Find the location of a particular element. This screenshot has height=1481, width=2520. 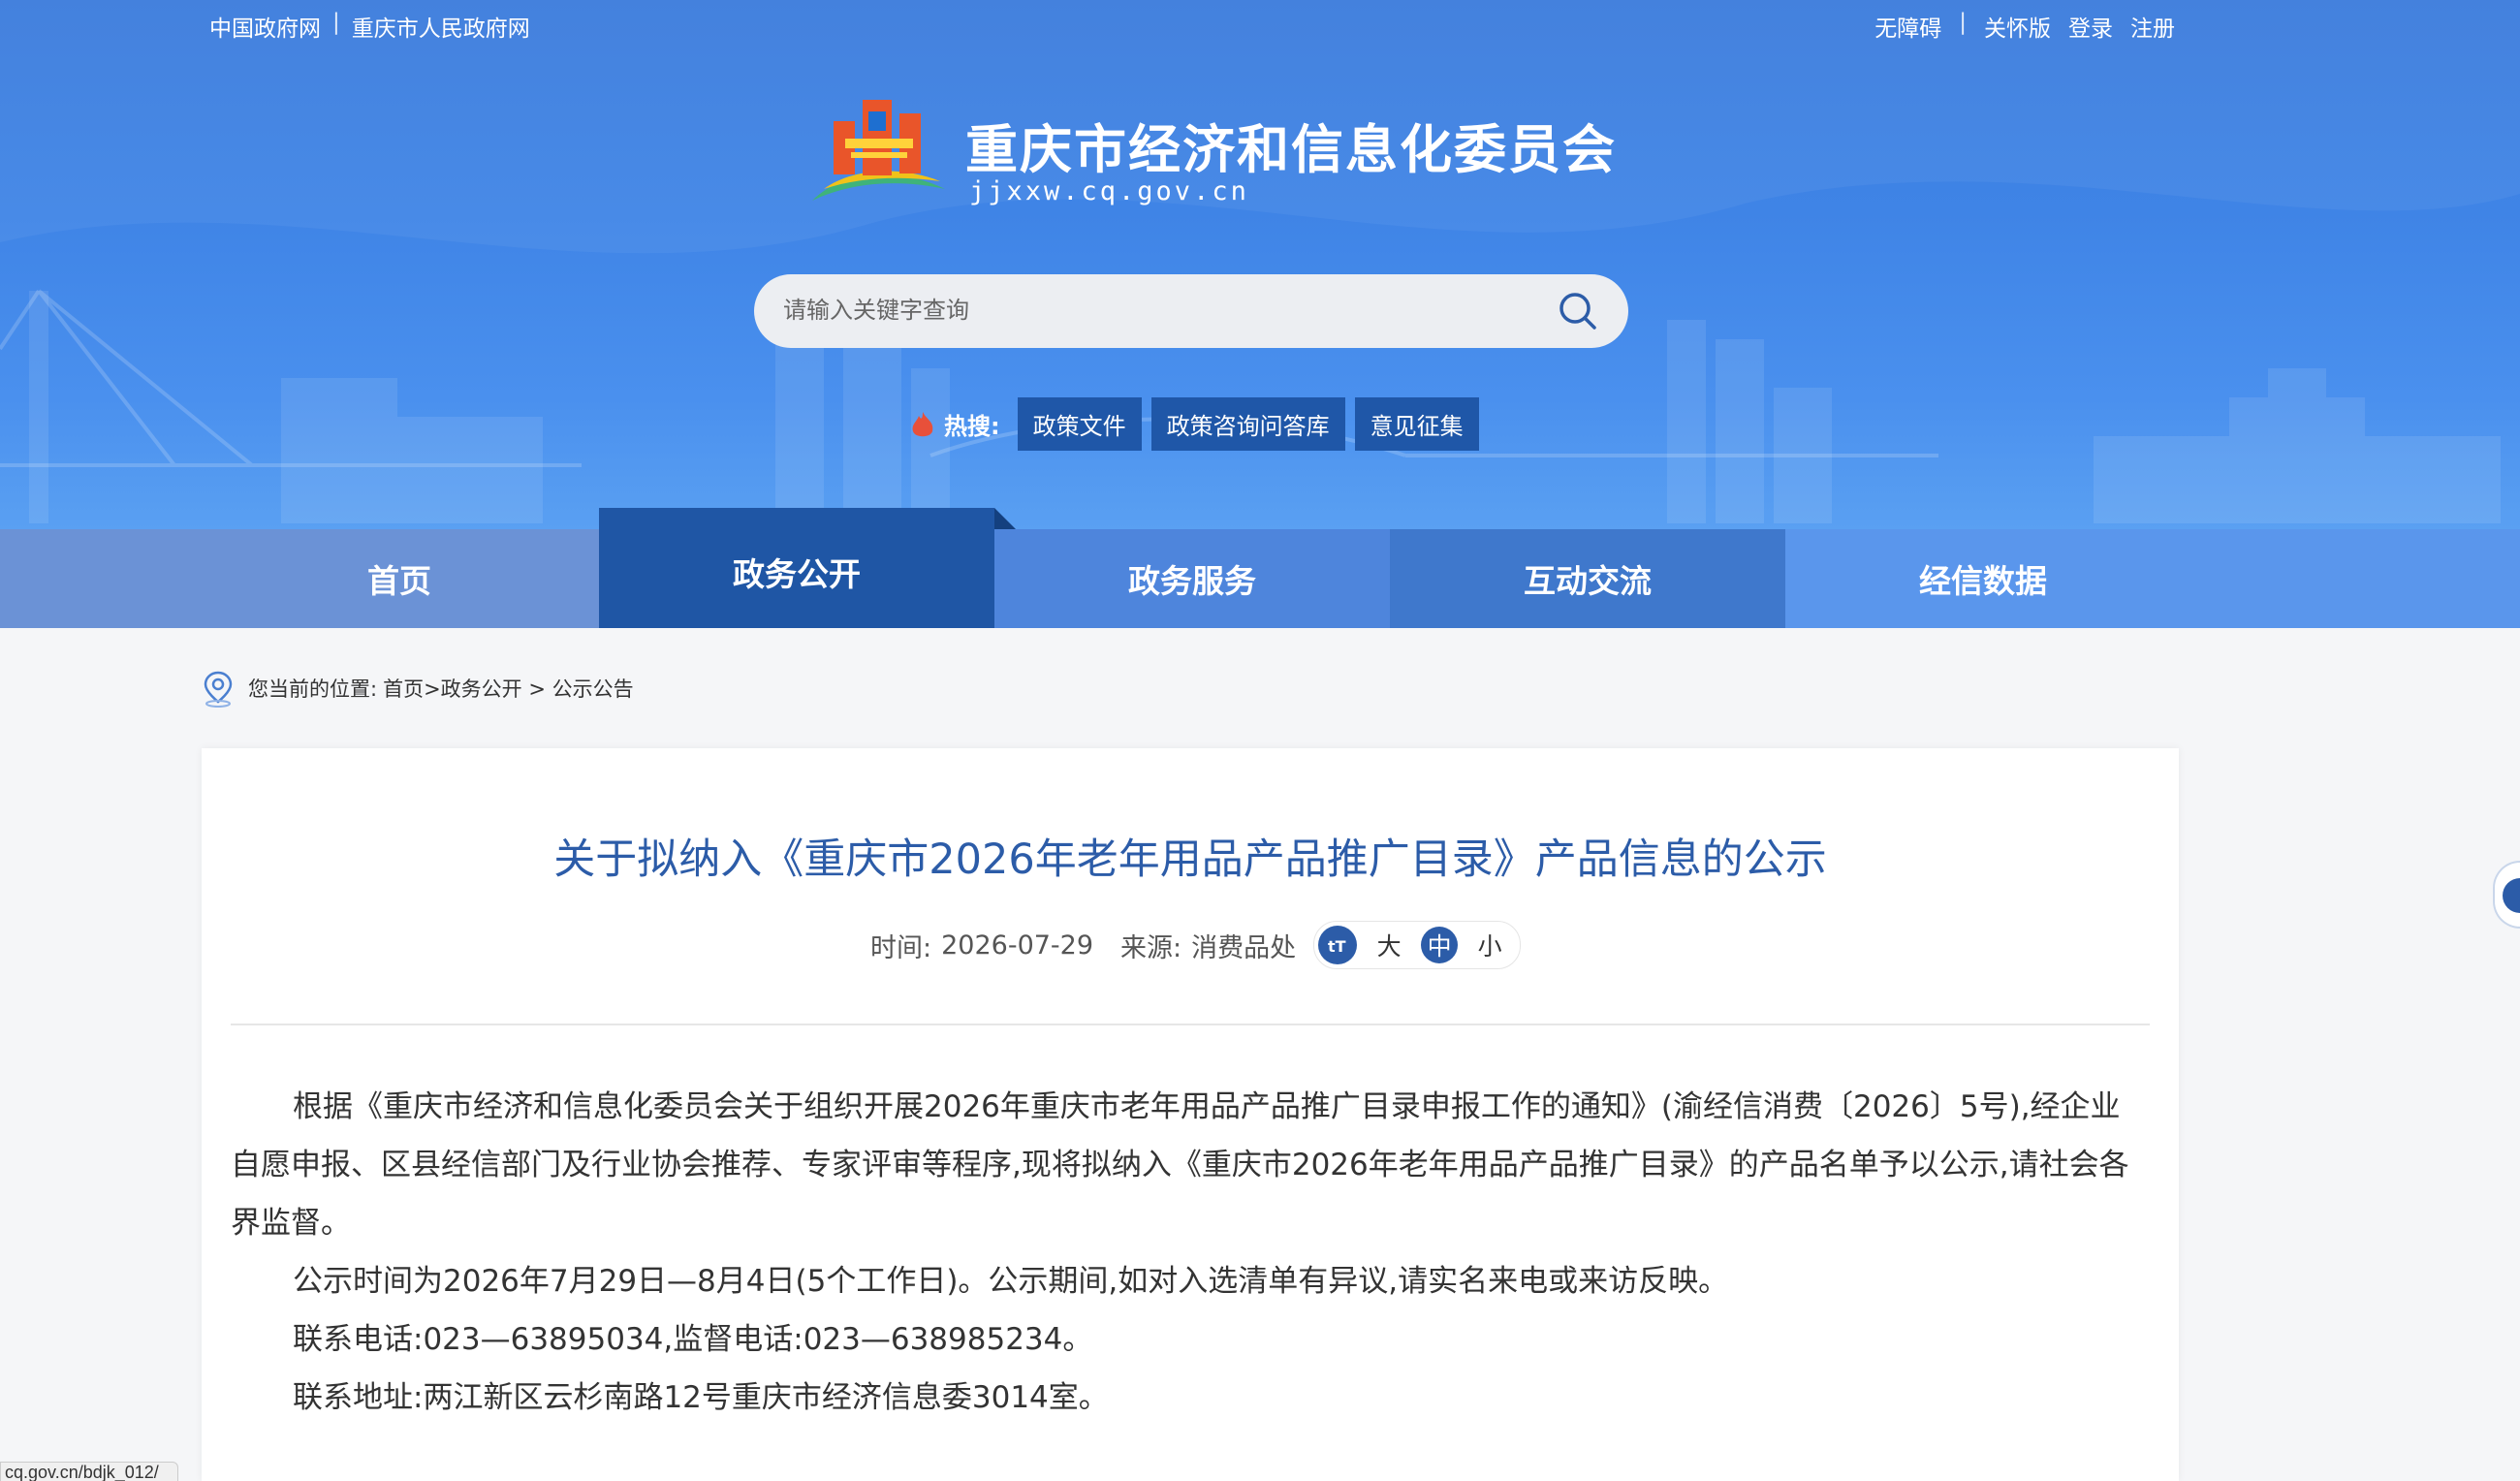

publish-date: 2026-07-29 is located at coordinates (1018, 945).